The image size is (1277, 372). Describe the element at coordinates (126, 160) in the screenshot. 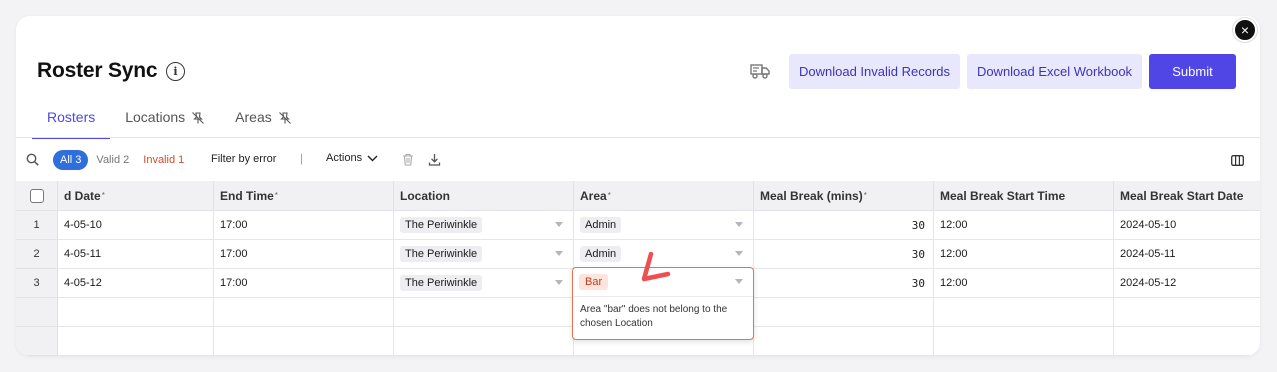

I see `filter-valid-count: 2` at that location.